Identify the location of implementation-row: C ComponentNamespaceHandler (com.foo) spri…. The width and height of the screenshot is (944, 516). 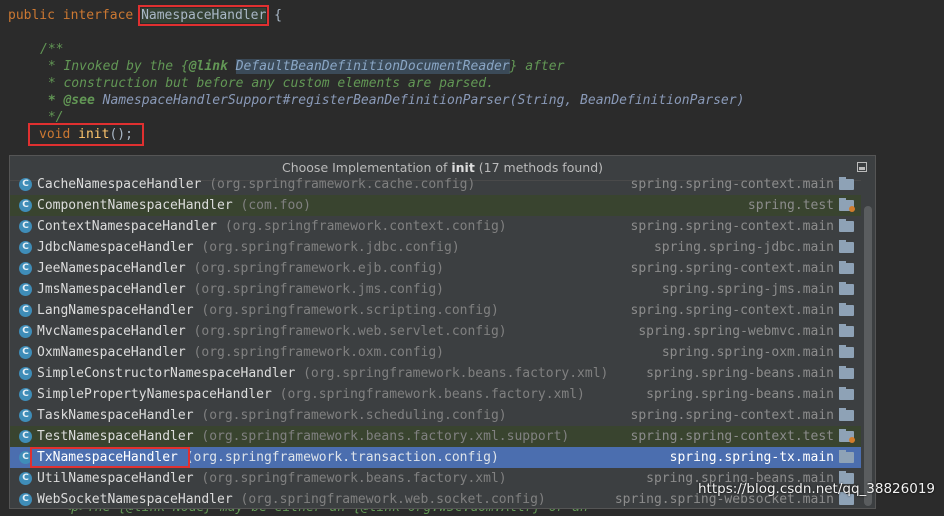
(436, 205).